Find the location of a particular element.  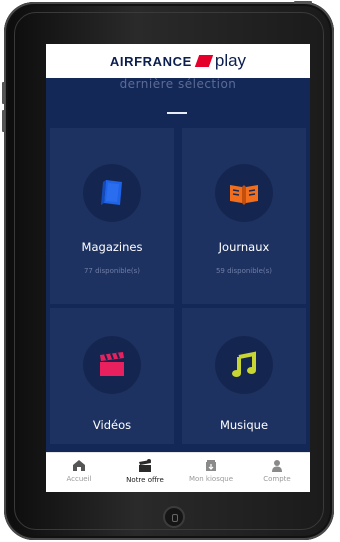

brand-logo-icon is located at coordinates (204, 61).